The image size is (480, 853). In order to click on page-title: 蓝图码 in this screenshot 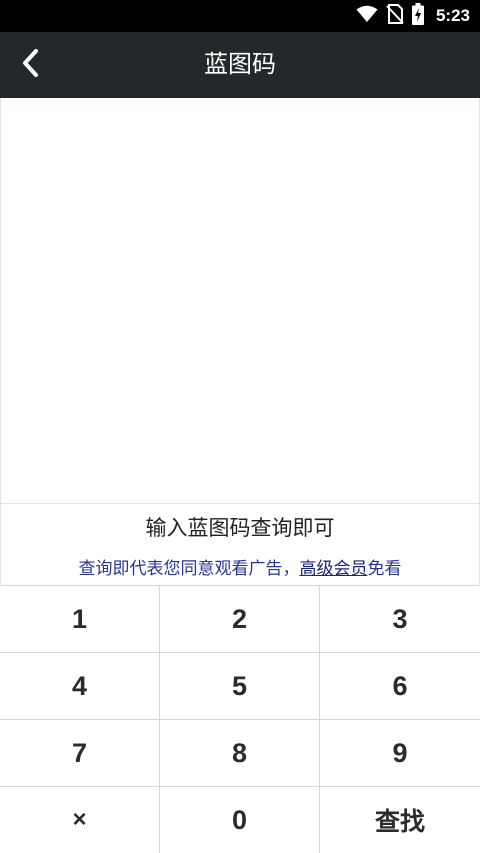, I will do `click(240, 64)`.